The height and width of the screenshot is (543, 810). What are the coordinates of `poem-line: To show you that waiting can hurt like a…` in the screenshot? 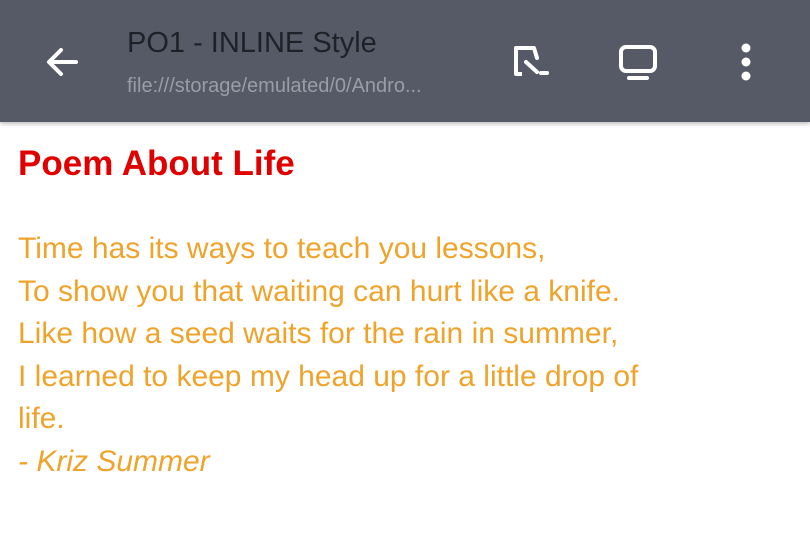 It's located at (319, 291).